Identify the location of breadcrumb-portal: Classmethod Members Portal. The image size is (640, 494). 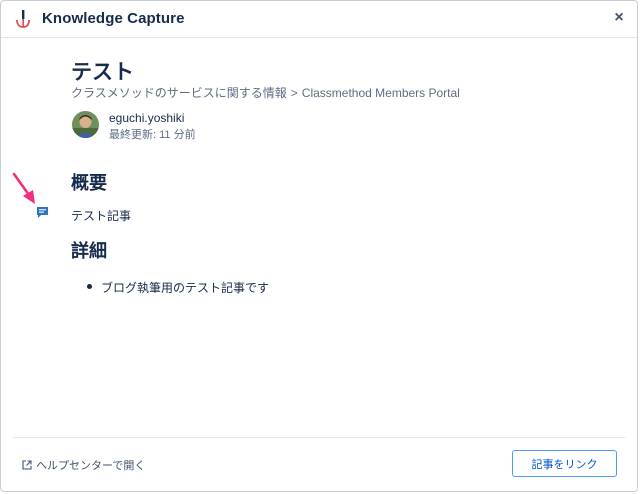
(381, 93).